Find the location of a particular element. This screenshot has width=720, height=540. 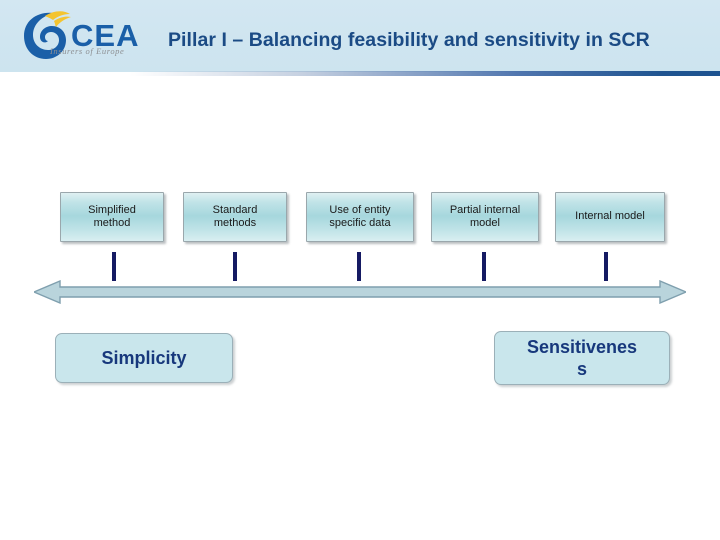

method-box-simplified-method: Simplified method is located at coordinates (112, 217).